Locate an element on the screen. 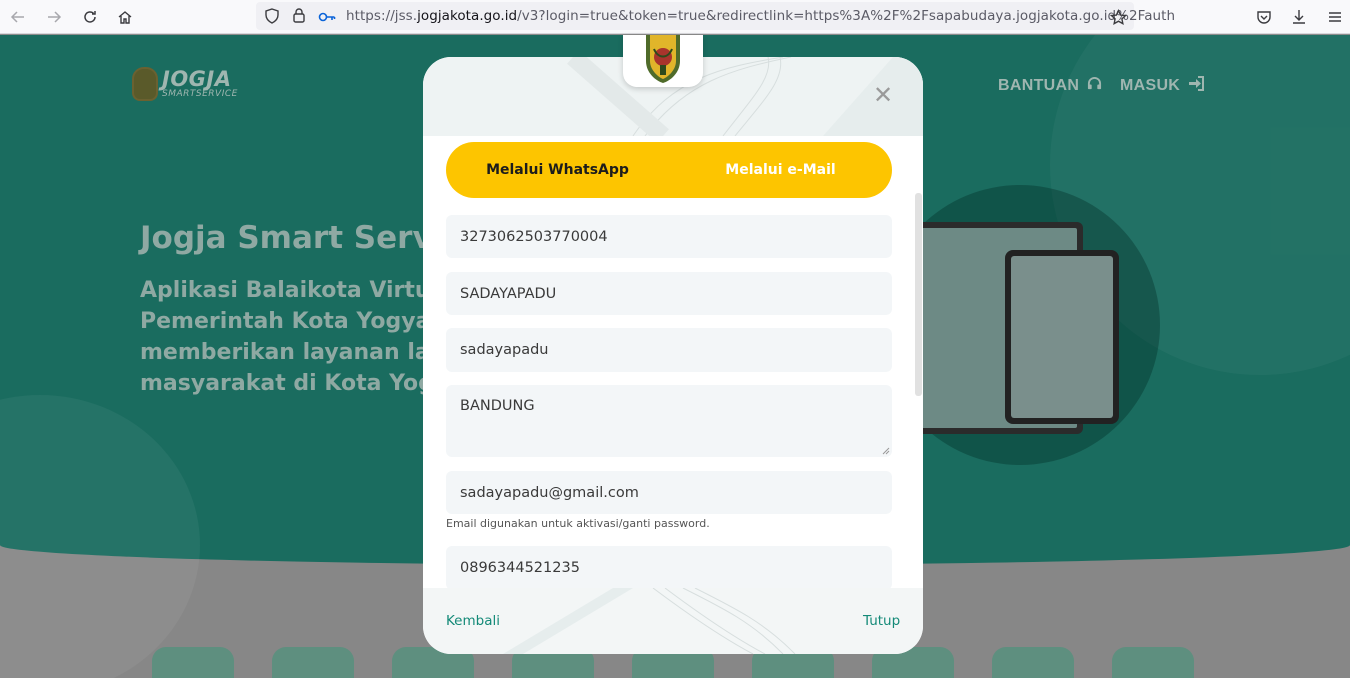 This screenshot has width=1350, height=678. nav-bantuan: BANTUAN is located at coordinates (1050, 86).